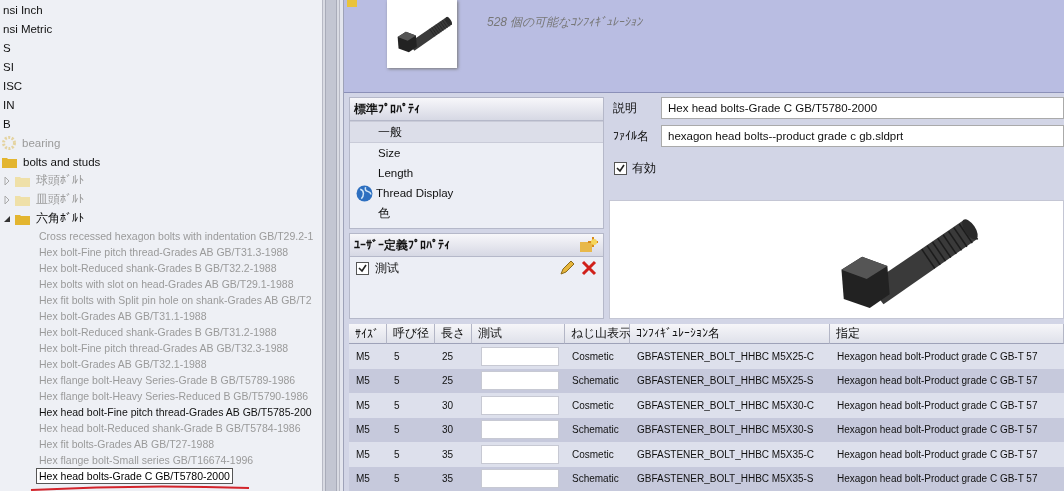 The image size is (1064, 491). What do you see at coordinates (476, 173) in the screenshot?
I see `property-item: Length` at bounding box center [476, 173].